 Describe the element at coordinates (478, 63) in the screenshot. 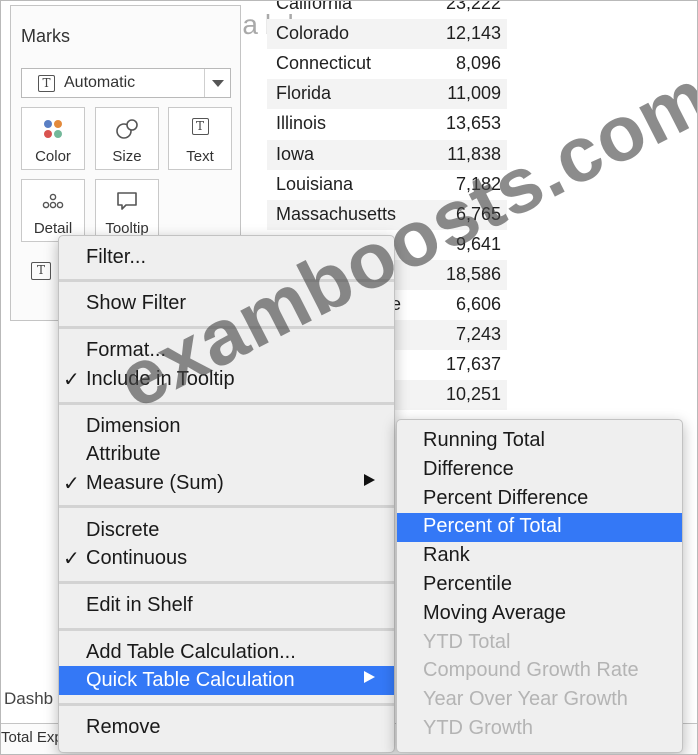

I see `state-value: 8,096` at that location.